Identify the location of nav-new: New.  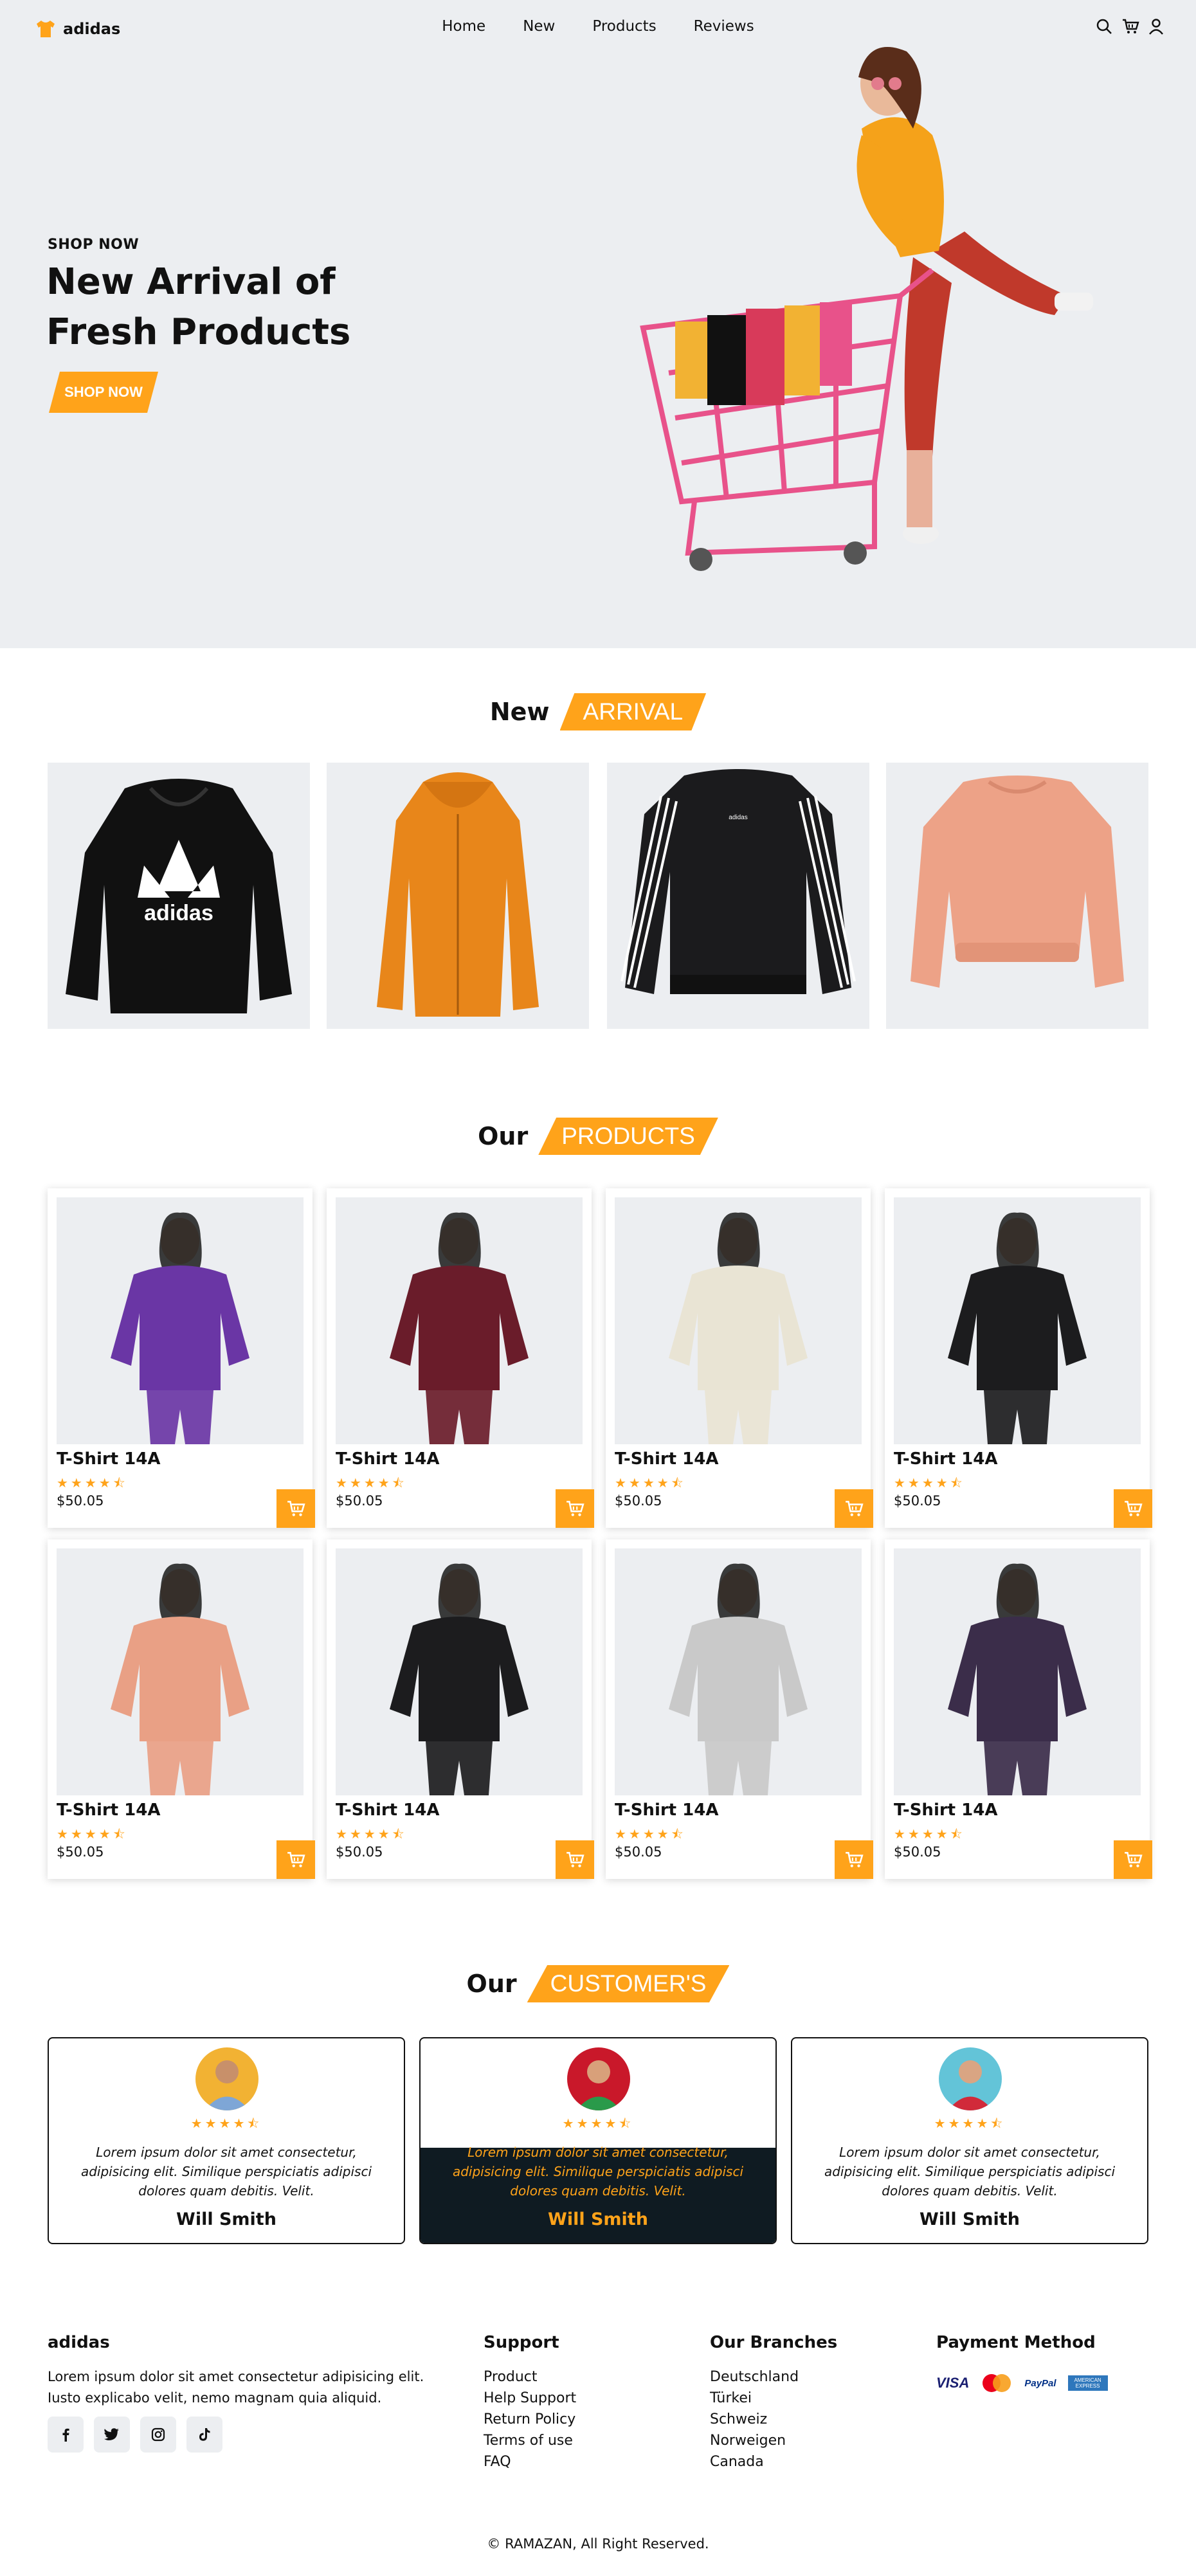
(539, 26).